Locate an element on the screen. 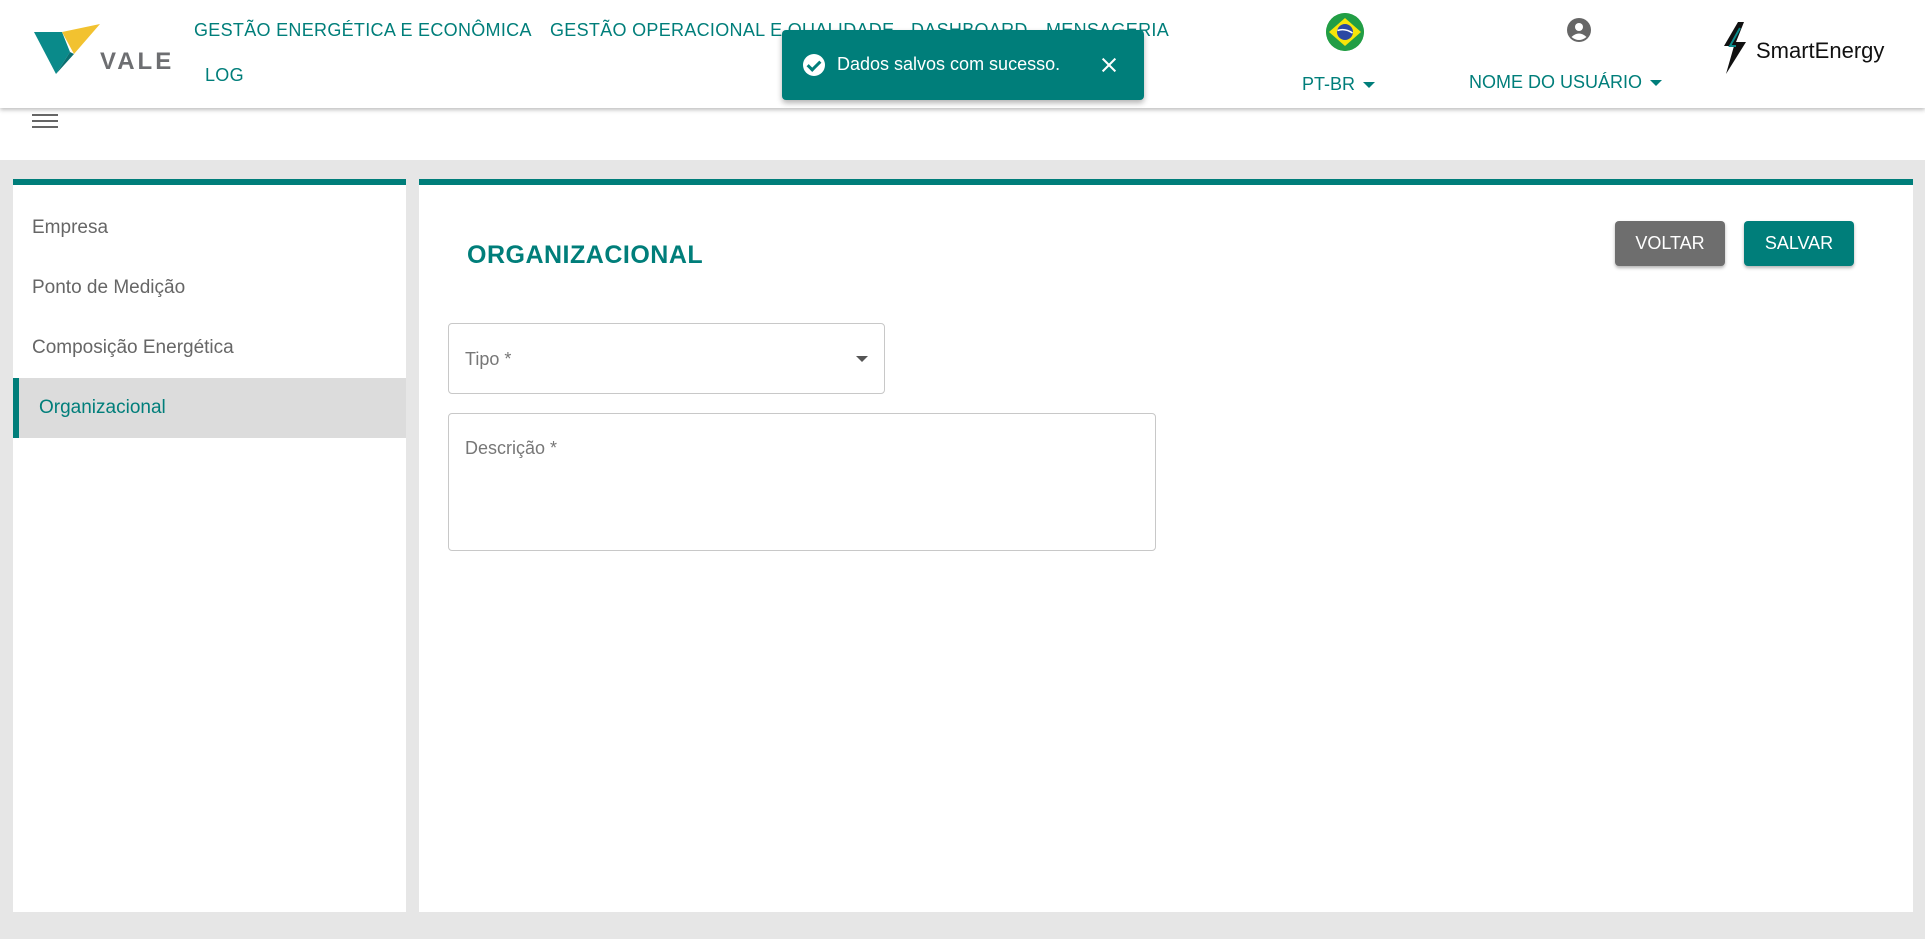  sidebar-item-empresa: Empresa is located at coordinates (209, 228).